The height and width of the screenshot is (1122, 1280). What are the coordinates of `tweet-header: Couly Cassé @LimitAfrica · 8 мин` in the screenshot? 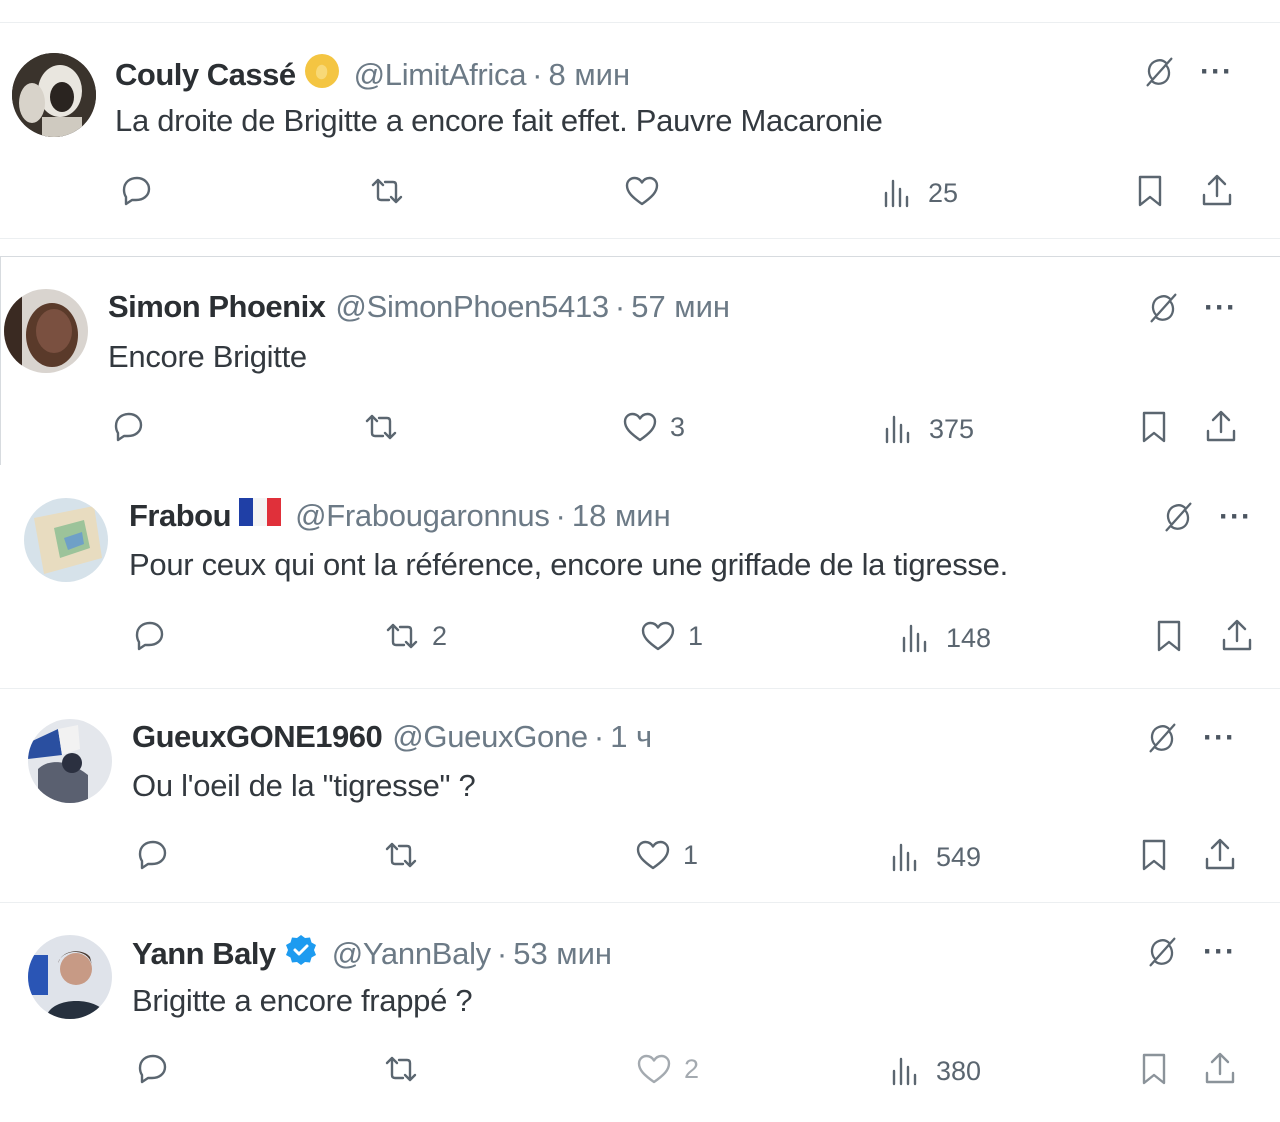 It's located at (372, 75).